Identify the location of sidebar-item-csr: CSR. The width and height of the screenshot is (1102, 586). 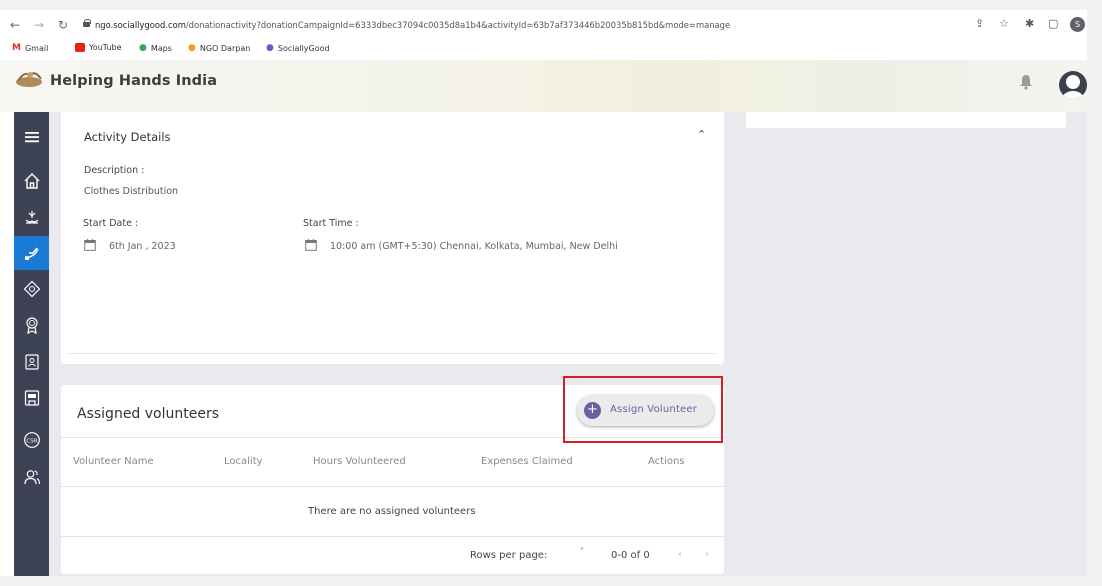
(31, 440).